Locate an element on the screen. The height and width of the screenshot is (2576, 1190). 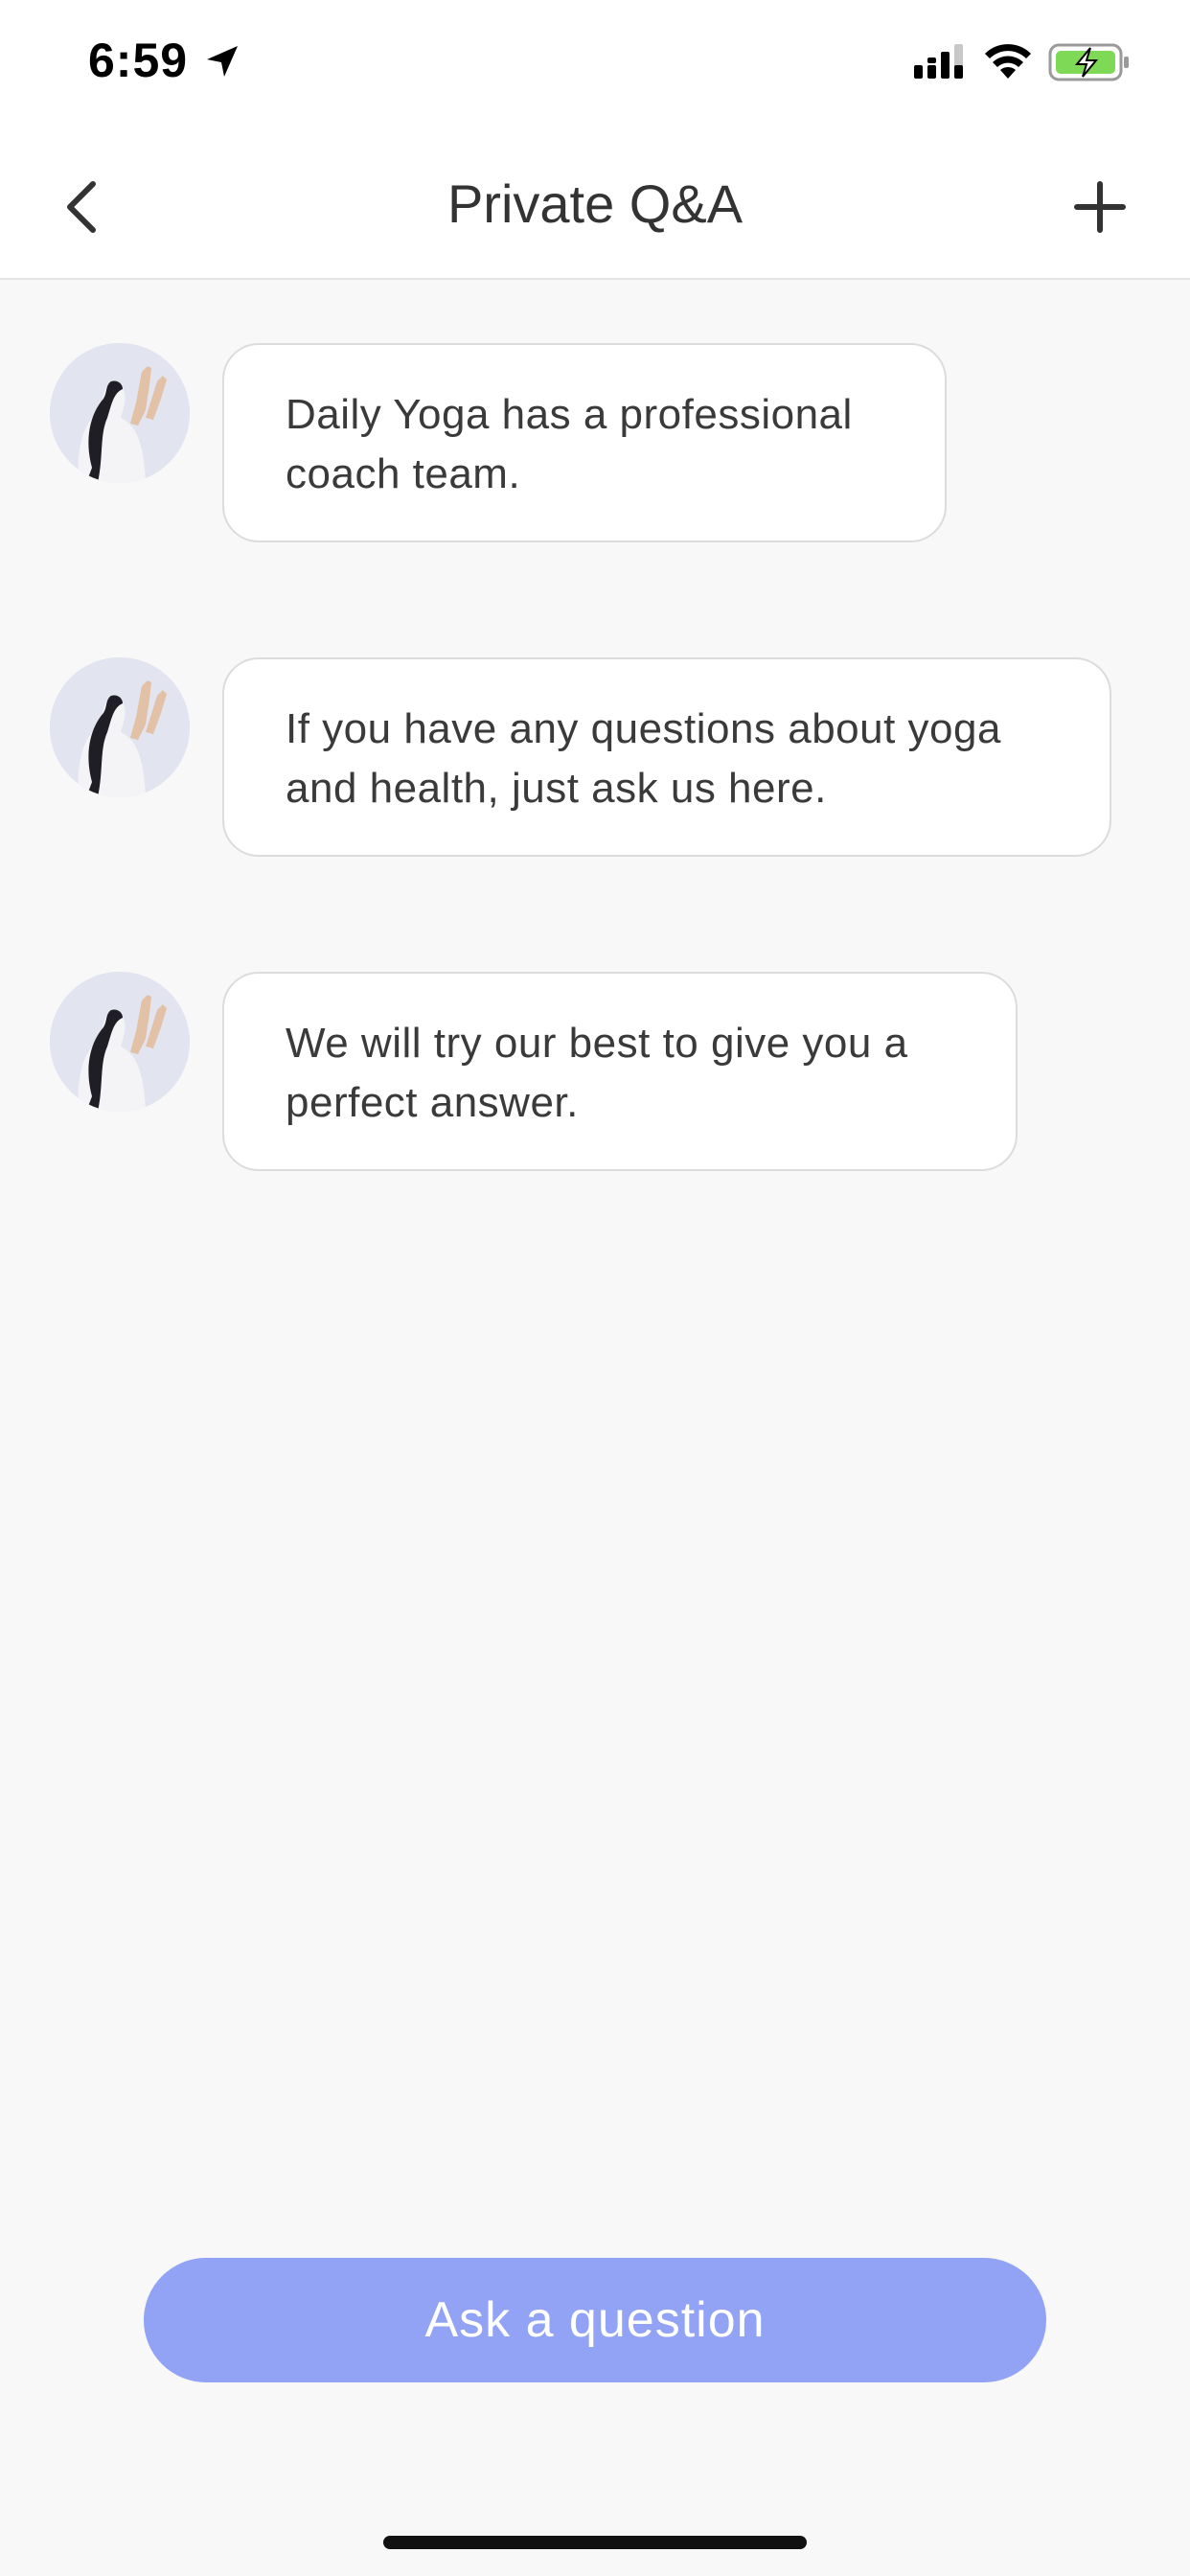
status-bar: 6:59 is located at coordinates (595, 67).